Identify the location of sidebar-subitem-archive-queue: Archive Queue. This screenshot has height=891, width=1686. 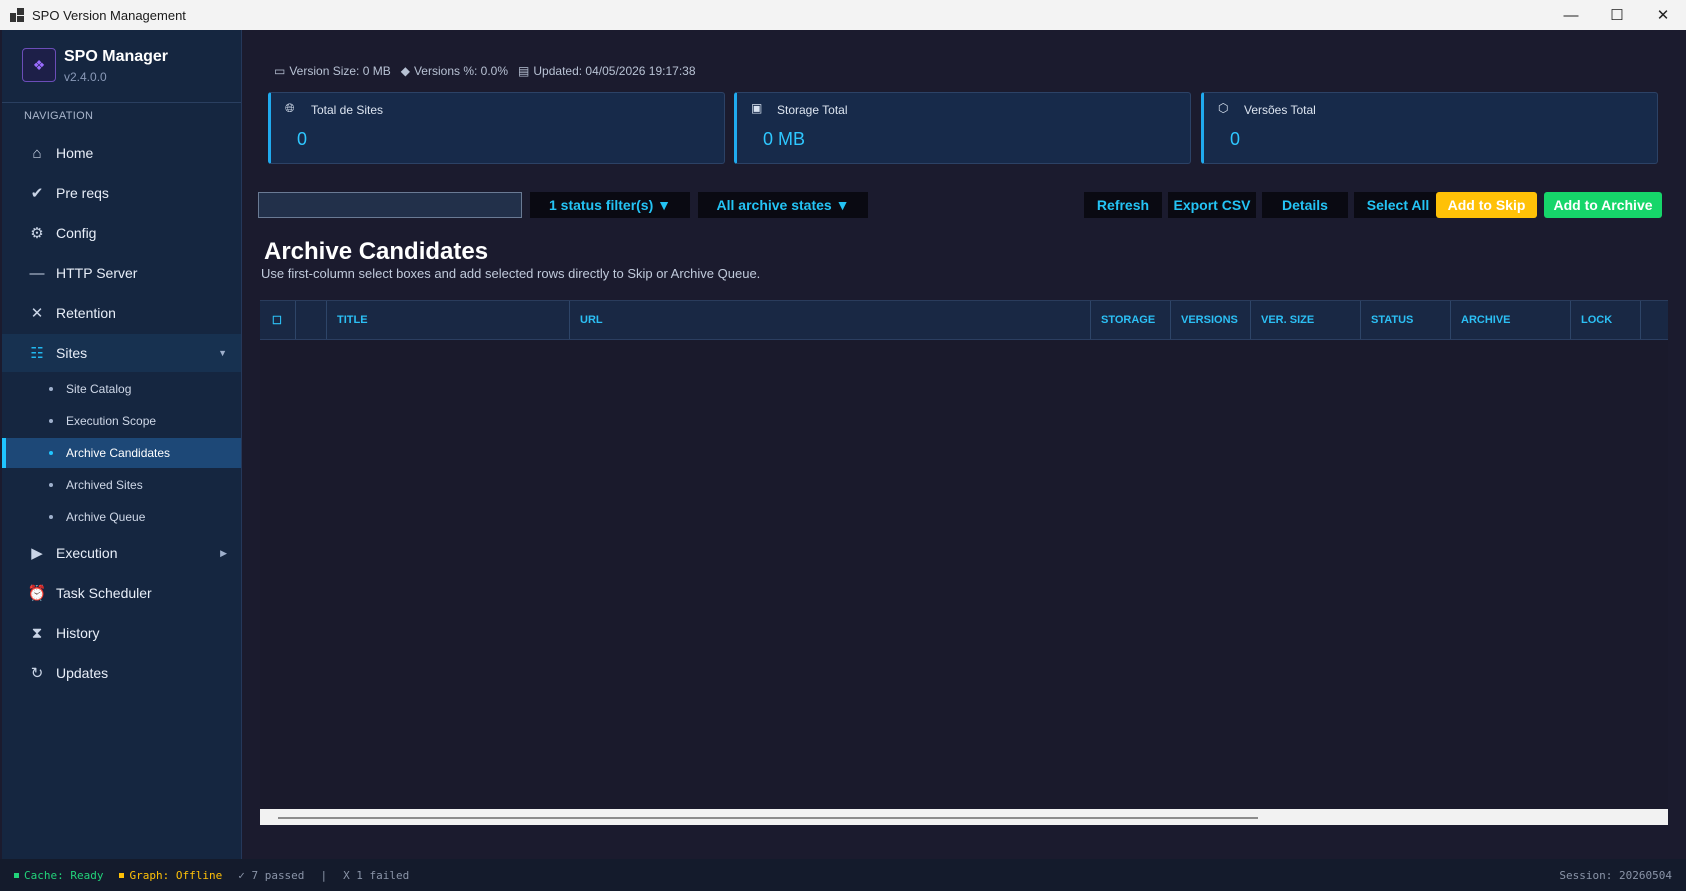
(121, 517).